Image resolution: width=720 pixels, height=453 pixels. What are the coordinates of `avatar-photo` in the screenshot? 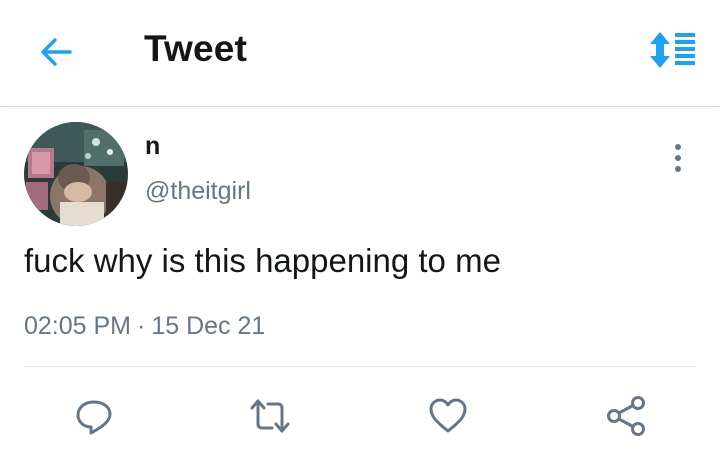 It's located at (76, 174).